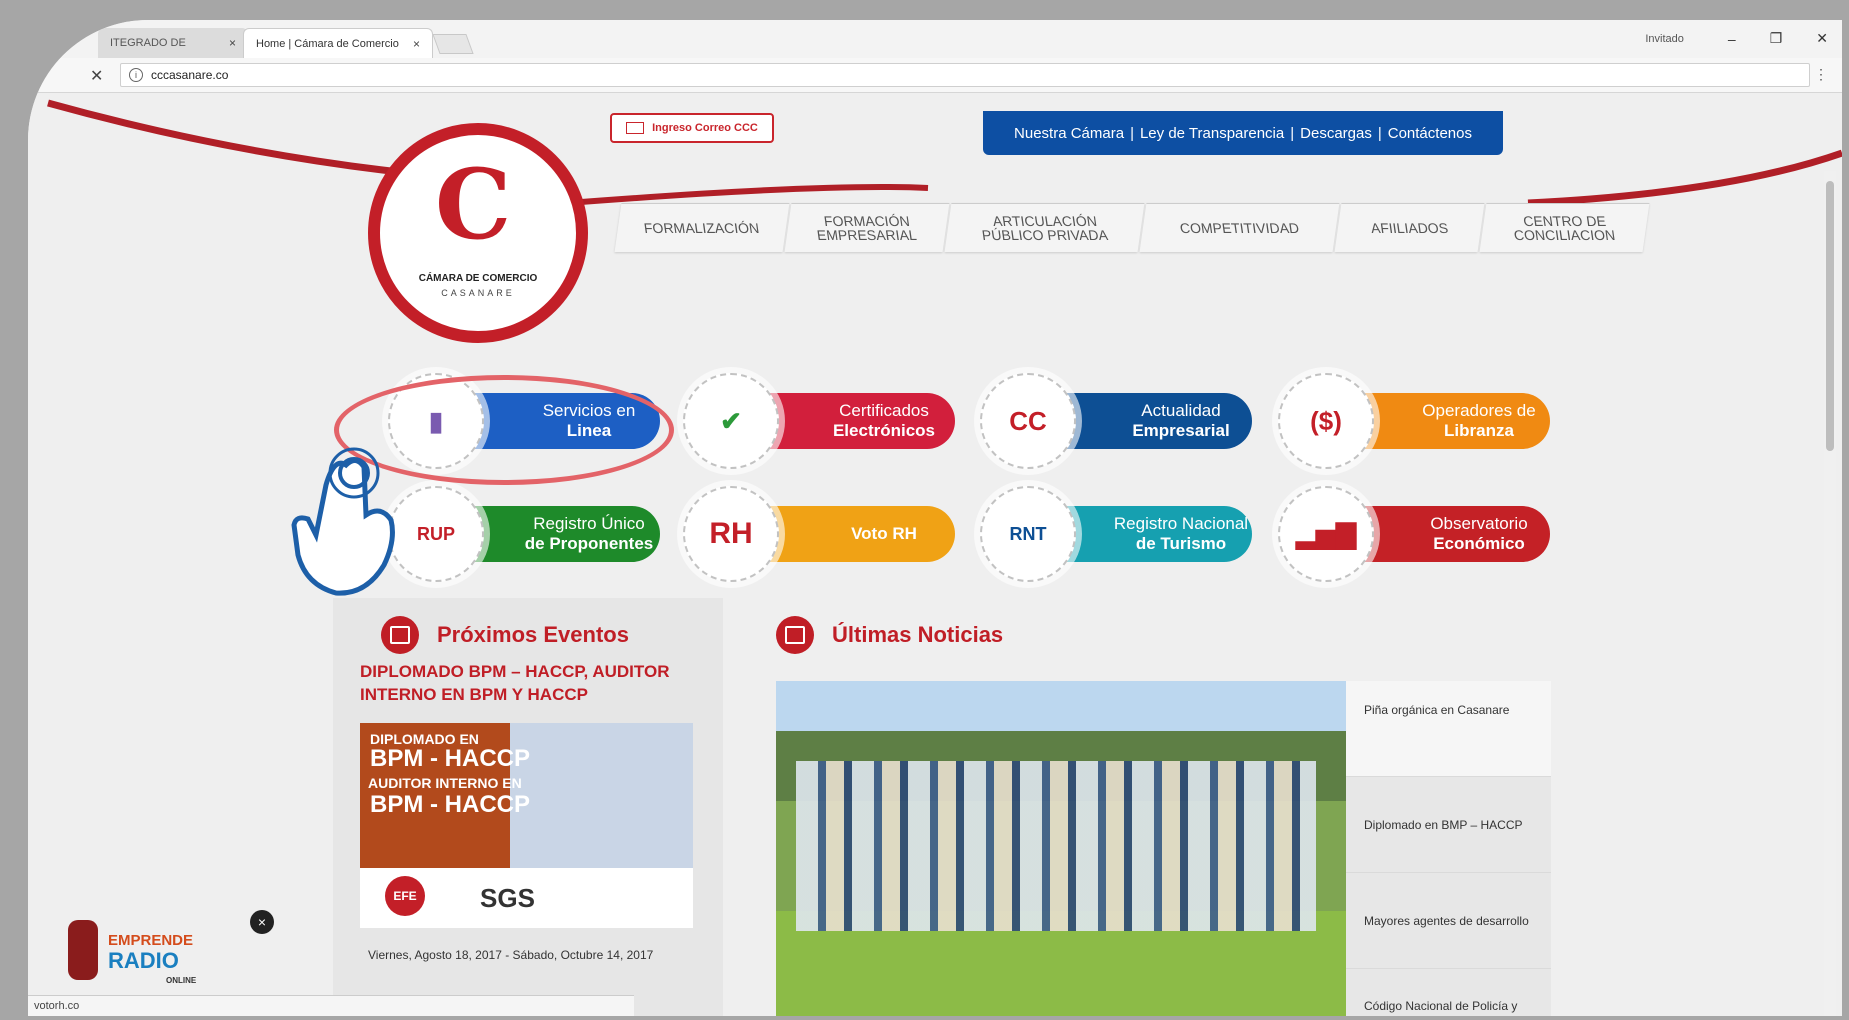 The width and height of the screenshot is (1849, 1020). Describe the element at coordinates (151, 940) in the screenshot. I see `radio-line1: EMPRENDE` at that location.